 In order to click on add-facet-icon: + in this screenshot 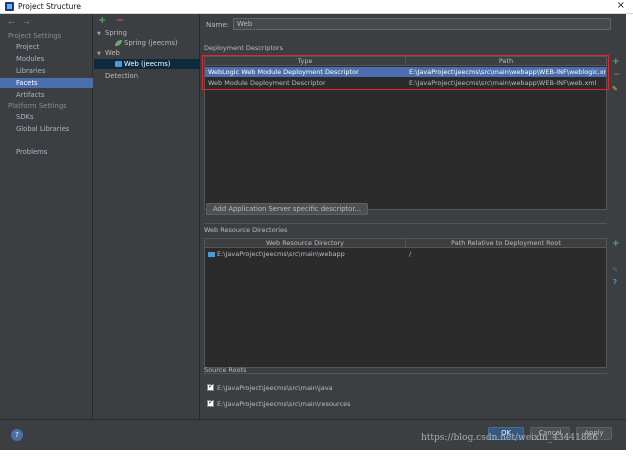, I will do `click(102, 20)`.